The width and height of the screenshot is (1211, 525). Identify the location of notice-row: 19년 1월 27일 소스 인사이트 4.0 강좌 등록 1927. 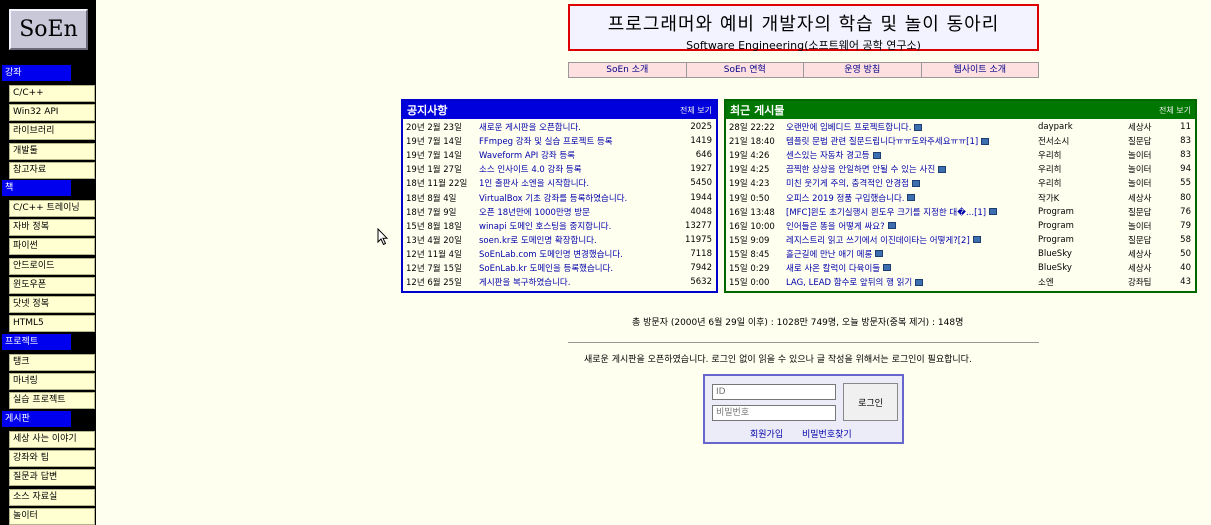
(559, 169).